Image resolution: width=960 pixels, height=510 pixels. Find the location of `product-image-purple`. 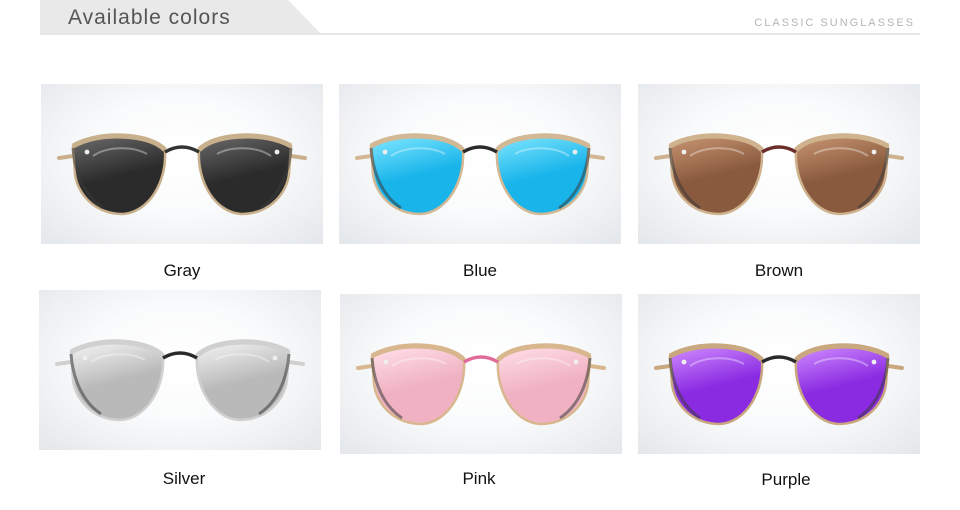

product-image-purple is located at coordinates (779, 374).